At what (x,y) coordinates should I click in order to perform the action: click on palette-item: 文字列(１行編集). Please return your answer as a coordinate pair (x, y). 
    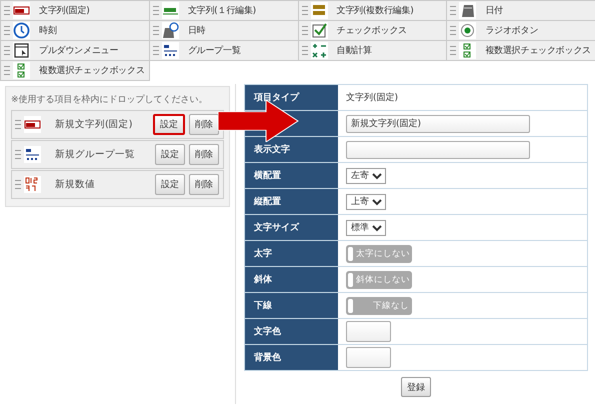
    Looking at the image, I should click on (223, 10).